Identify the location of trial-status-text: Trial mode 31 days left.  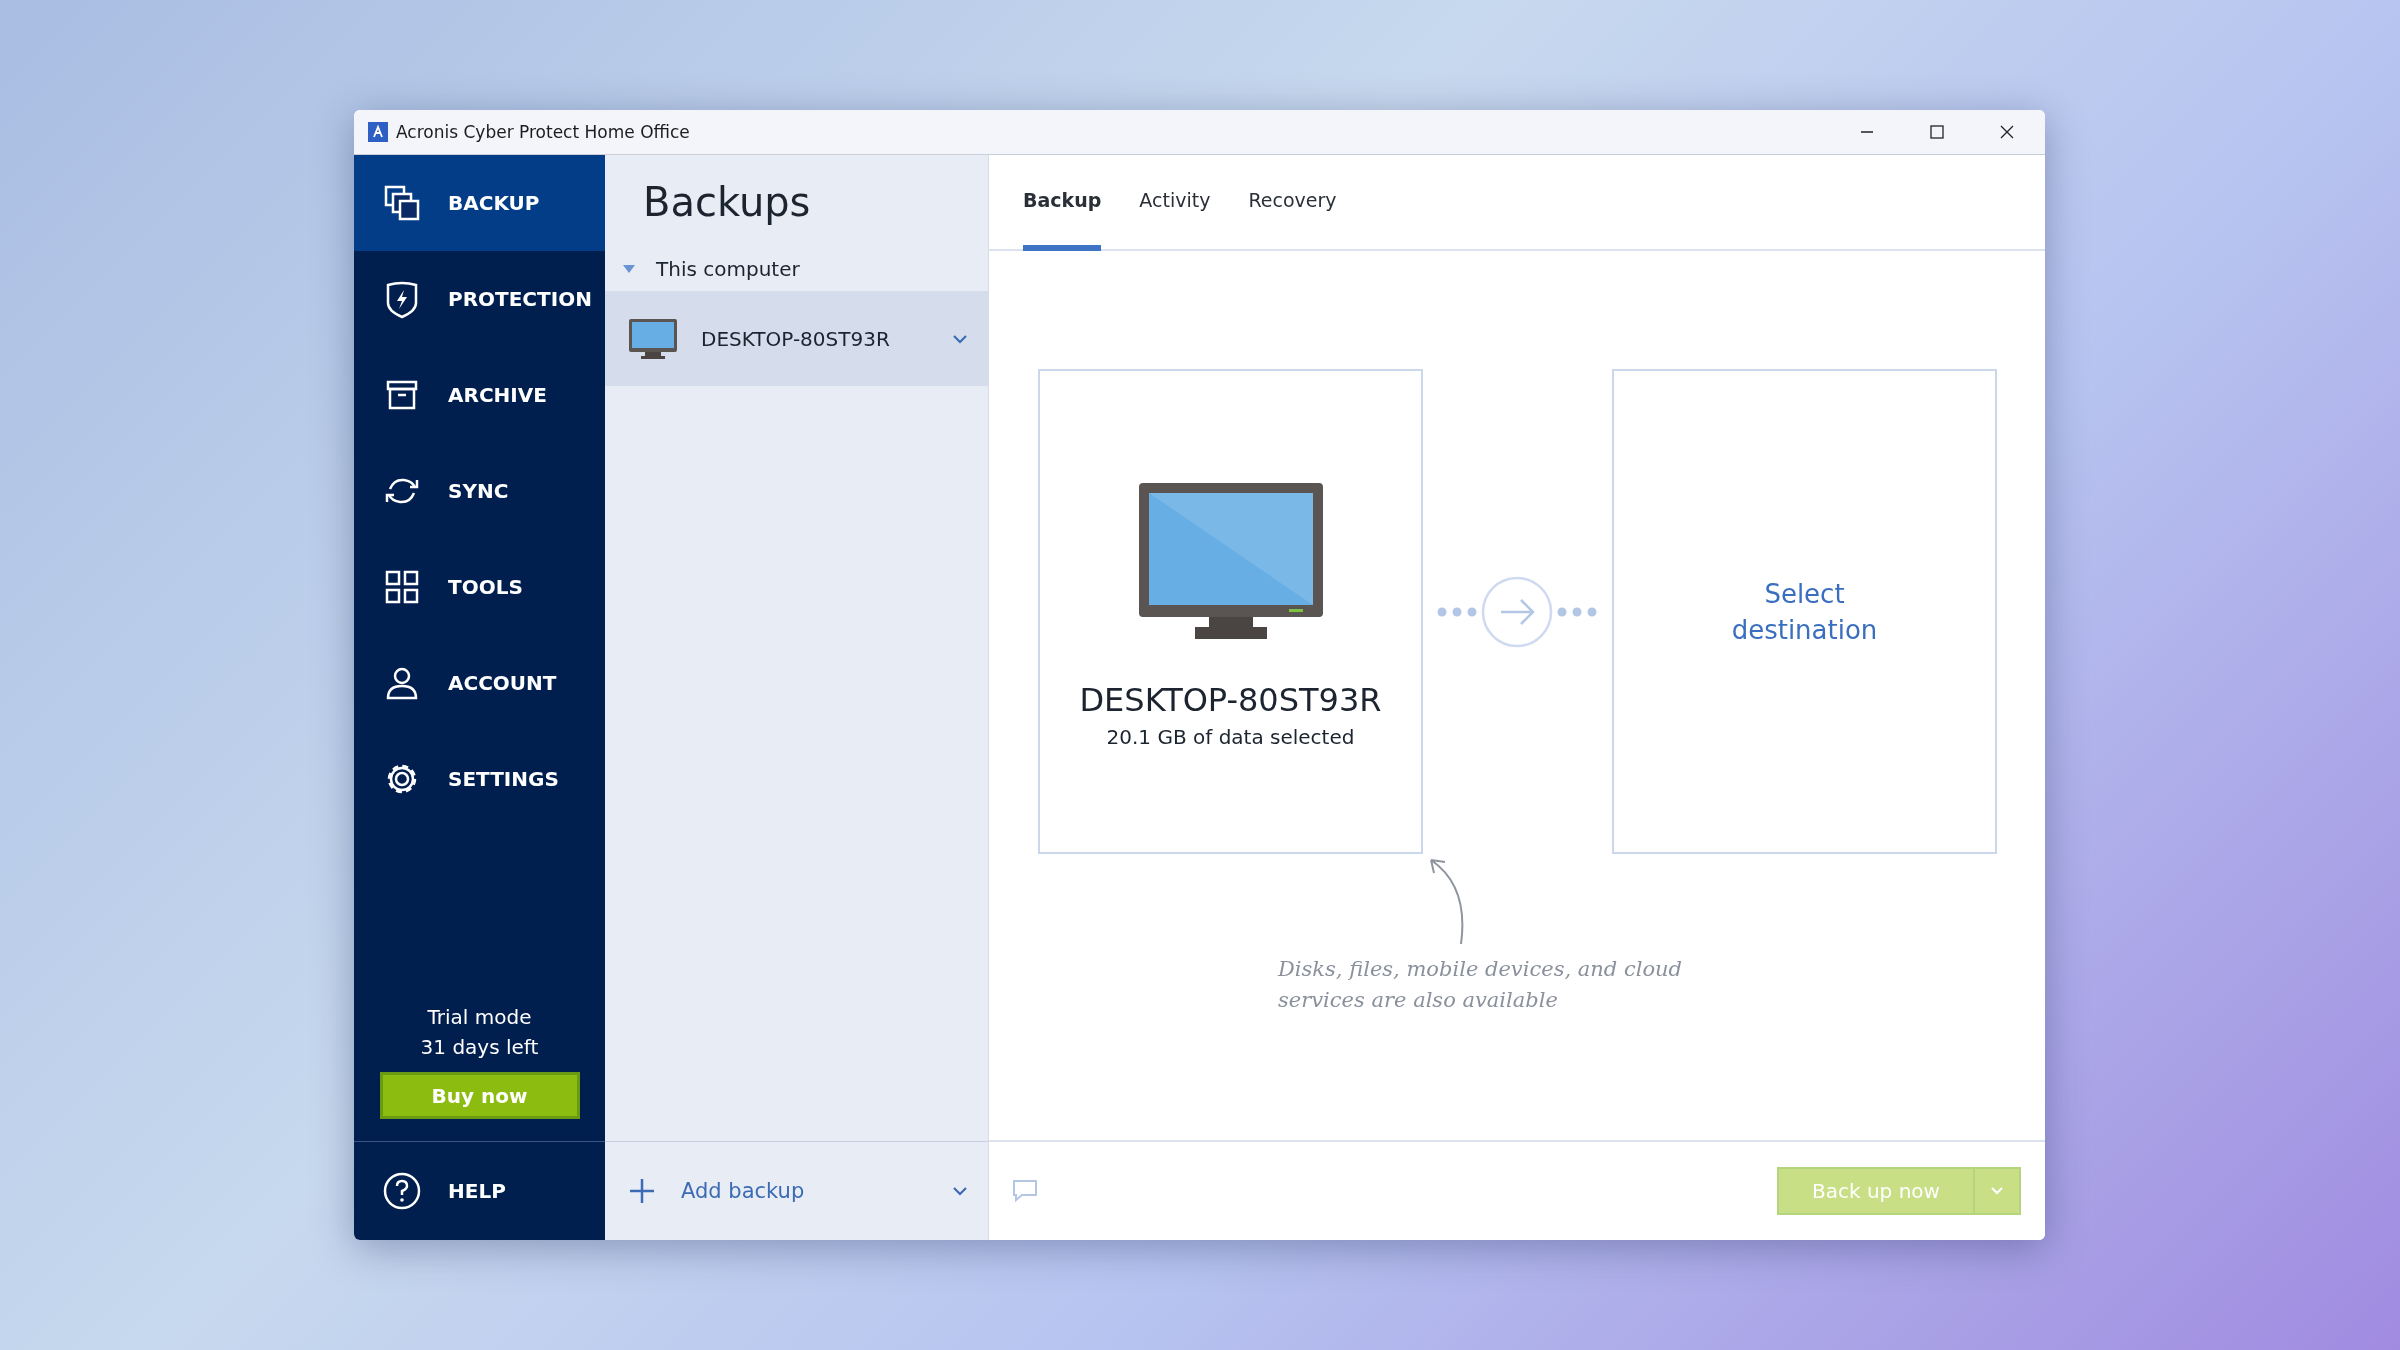
(479, 1032).